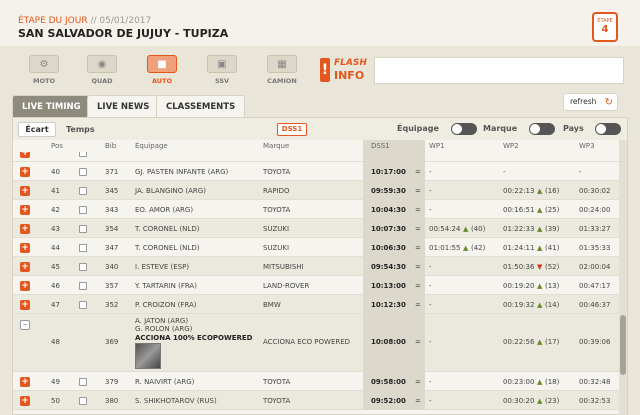  Describe the element at coordinates (394, 247) in the screenshot. I see `dss1-cell: 10:06:30 =` at that location.